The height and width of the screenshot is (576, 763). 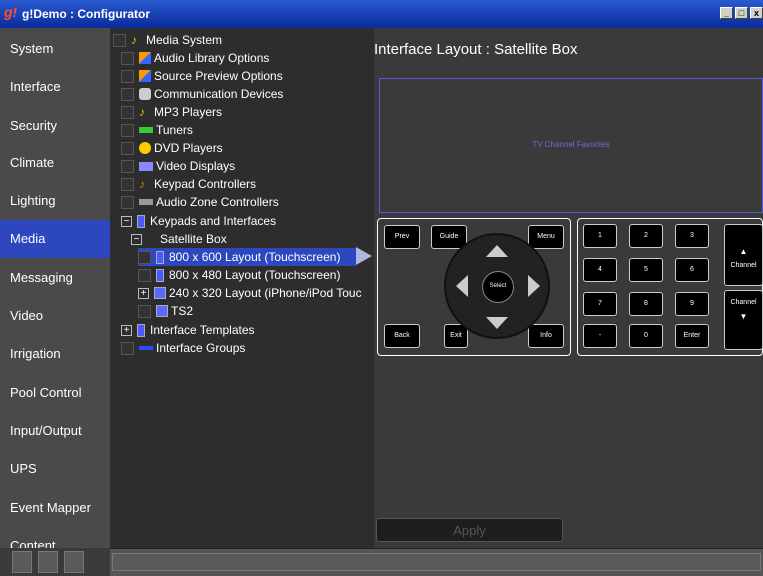 What do you see at coordinates (172, 148) in the screenshot?
I see `tree-item-dvd-players: DVD Players` at bounding box center [172, 148].